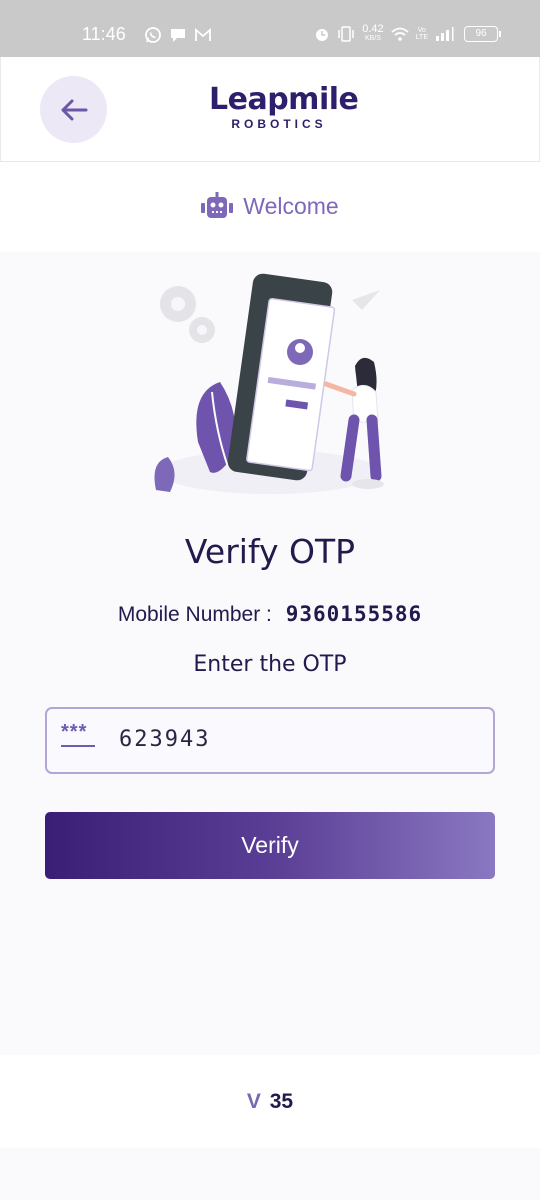  I want to click on page-title: Verify OTP, so click(270, 551).